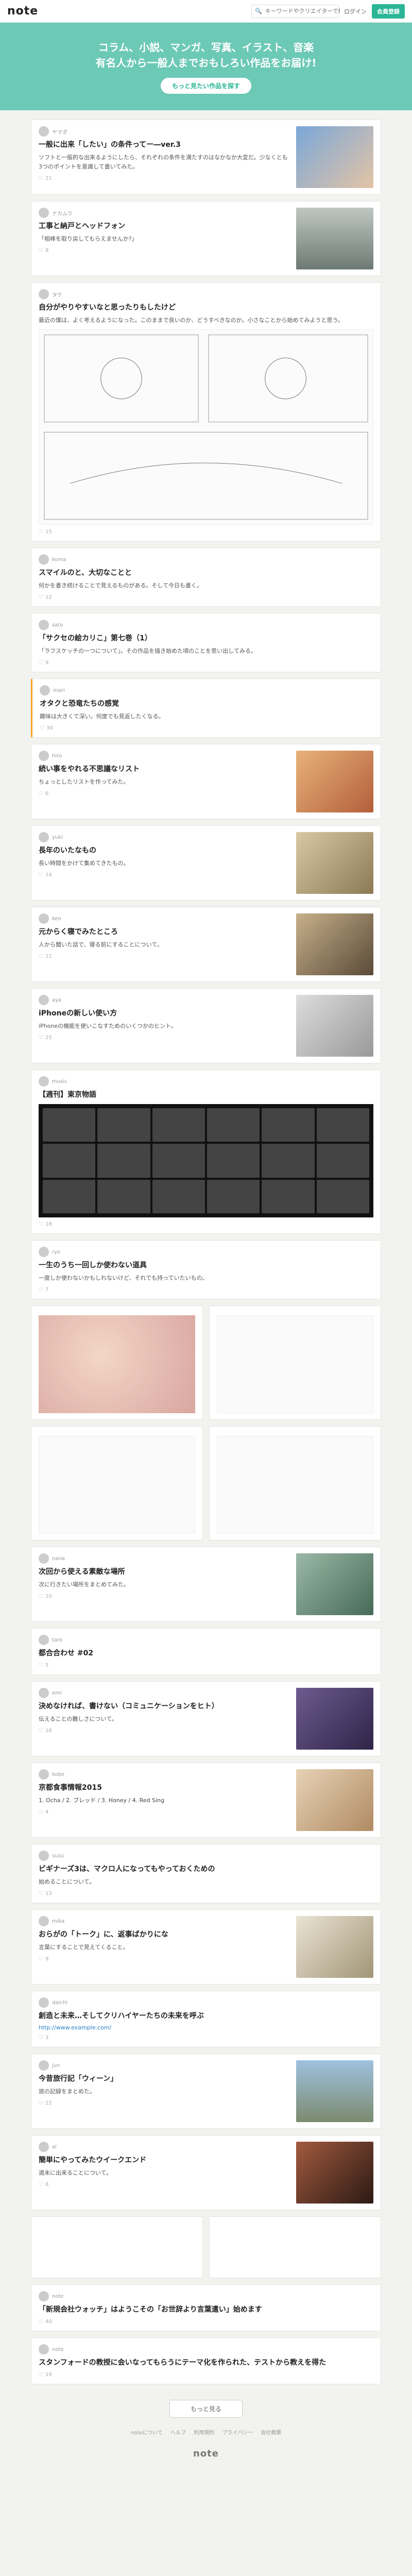  Describe the element at coordinates (206, 2458) in the screenshot. I see `footer-logo: note` at that location.